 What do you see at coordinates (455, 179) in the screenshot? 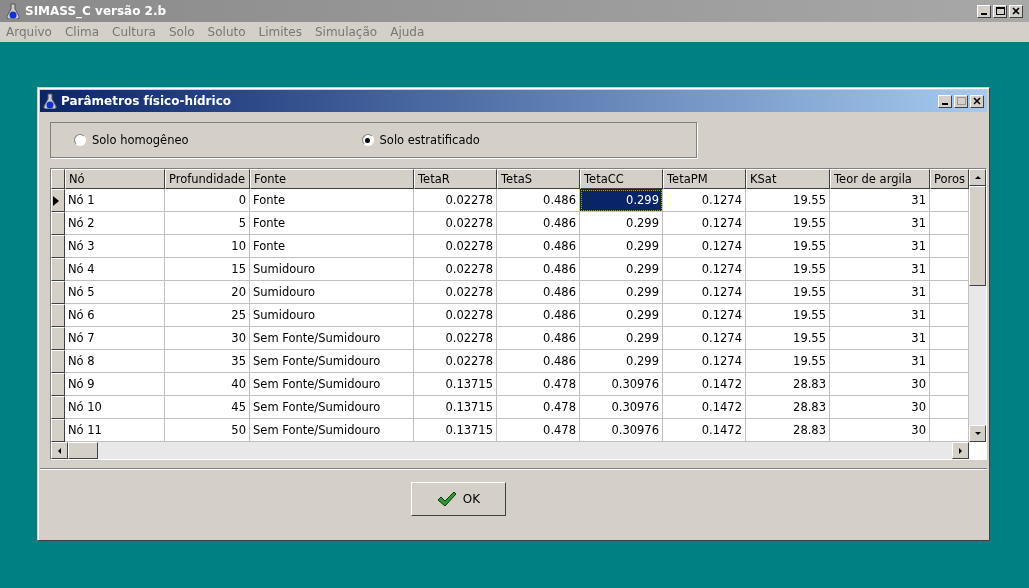
I see `column-header: TetaR` at bounding box center [455, 179].